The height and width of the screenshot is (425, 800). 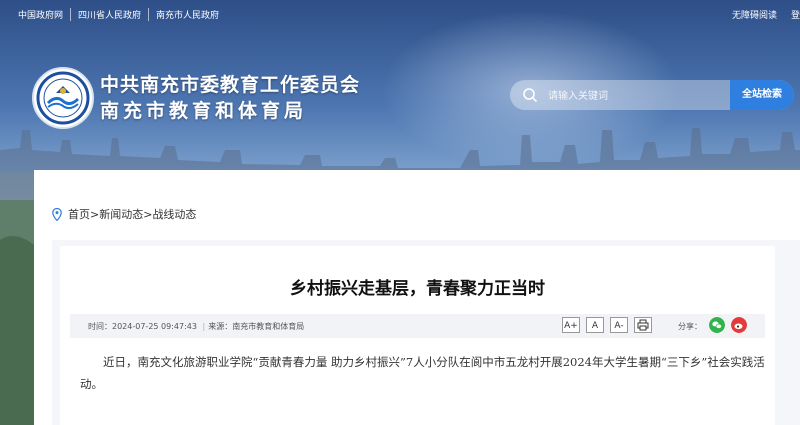 I want to click on printer-icon, so click(x=643, y=325).